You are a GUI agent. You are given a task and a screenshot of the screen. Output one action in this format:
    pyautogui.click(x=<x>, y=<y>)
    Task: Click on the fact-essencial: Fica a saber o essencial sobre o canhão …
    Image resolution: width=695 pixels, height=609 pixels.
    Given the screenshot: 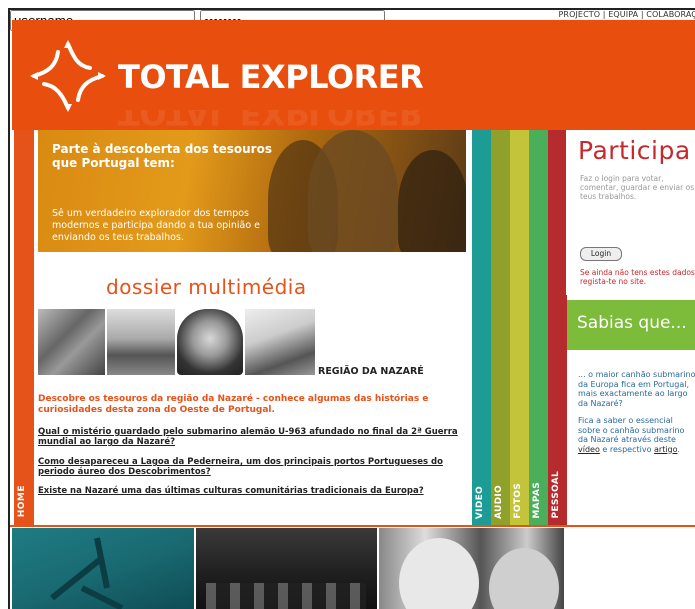 What is the action you would take?
    pyautogui.click(x=636, y=435)
    